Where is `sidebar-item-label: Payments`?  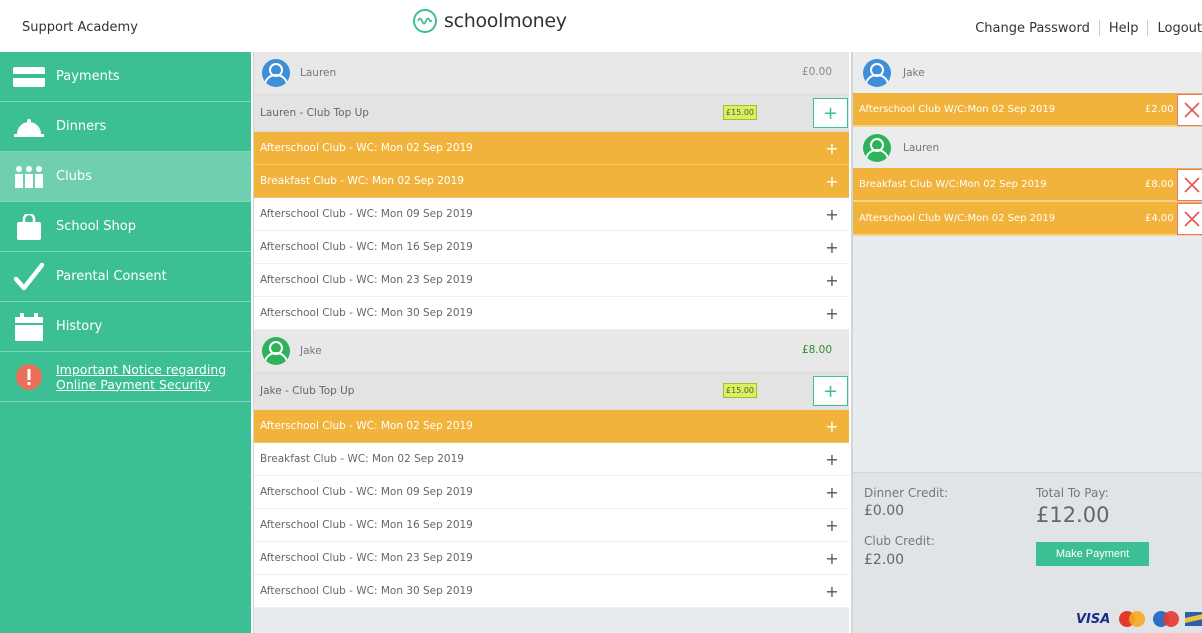
sidebar-item-label: Payments is located at coordinates (88, 76).